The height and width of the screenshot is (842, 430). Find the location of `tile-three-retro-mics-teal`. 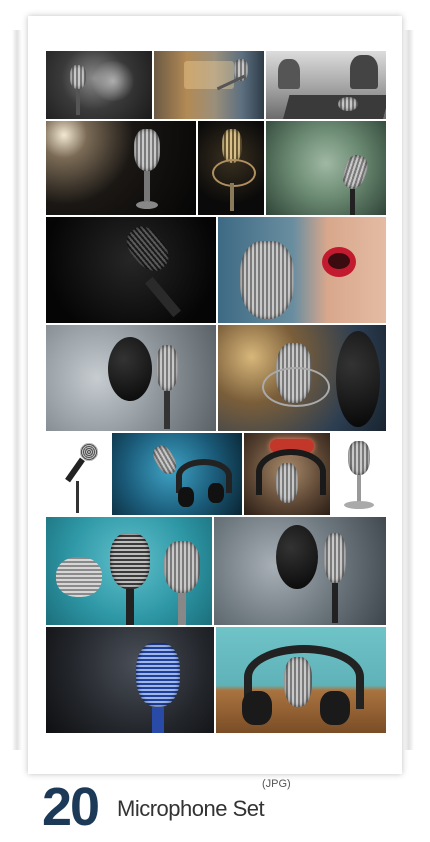

tile-three-retro-mics-teal is located at coordinates (129, 571).